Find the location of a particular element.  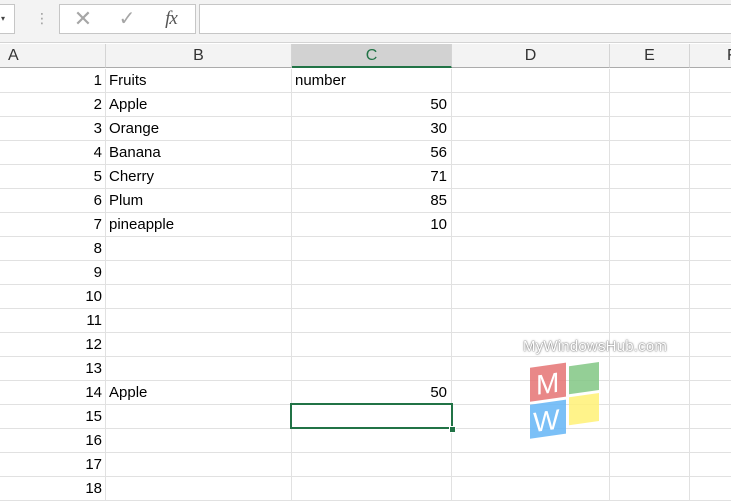

column-header-b: B is located at coordinates (199, 56).